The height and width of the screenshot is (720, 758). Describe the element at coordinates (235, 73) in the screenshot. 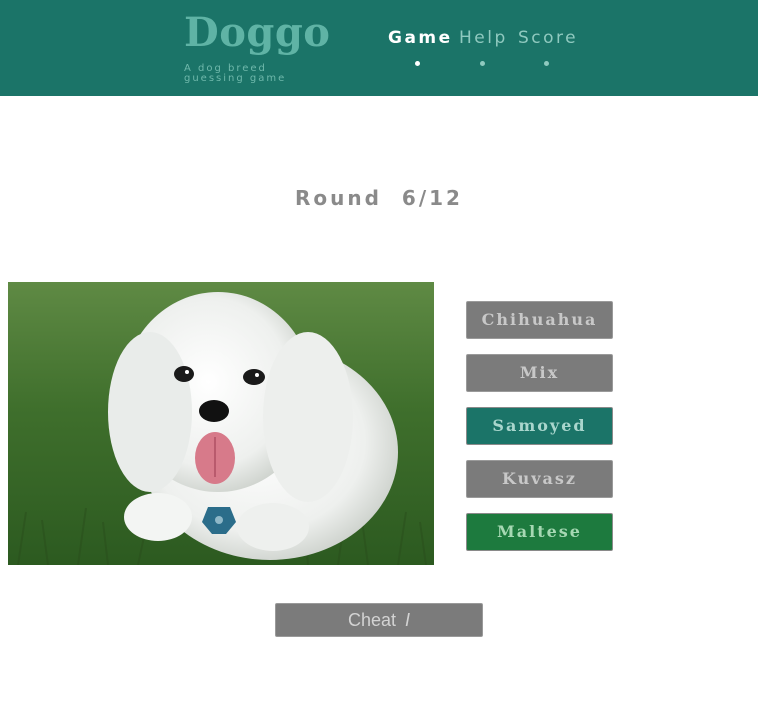

I see `app-tagline: A dog breed guessing game` at that location.